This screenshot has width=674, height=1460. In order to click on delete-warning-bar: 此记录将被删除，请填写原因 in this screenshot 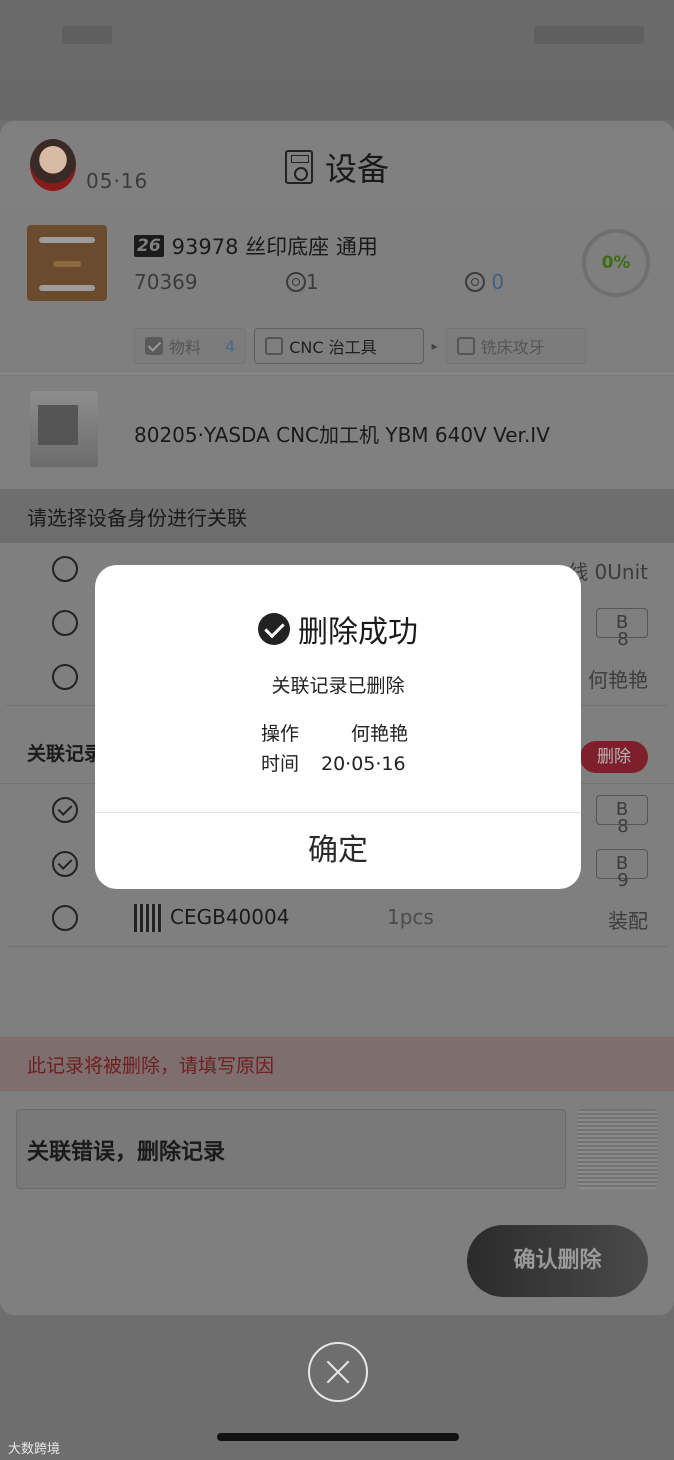, I will do `click(337, 1064)`.